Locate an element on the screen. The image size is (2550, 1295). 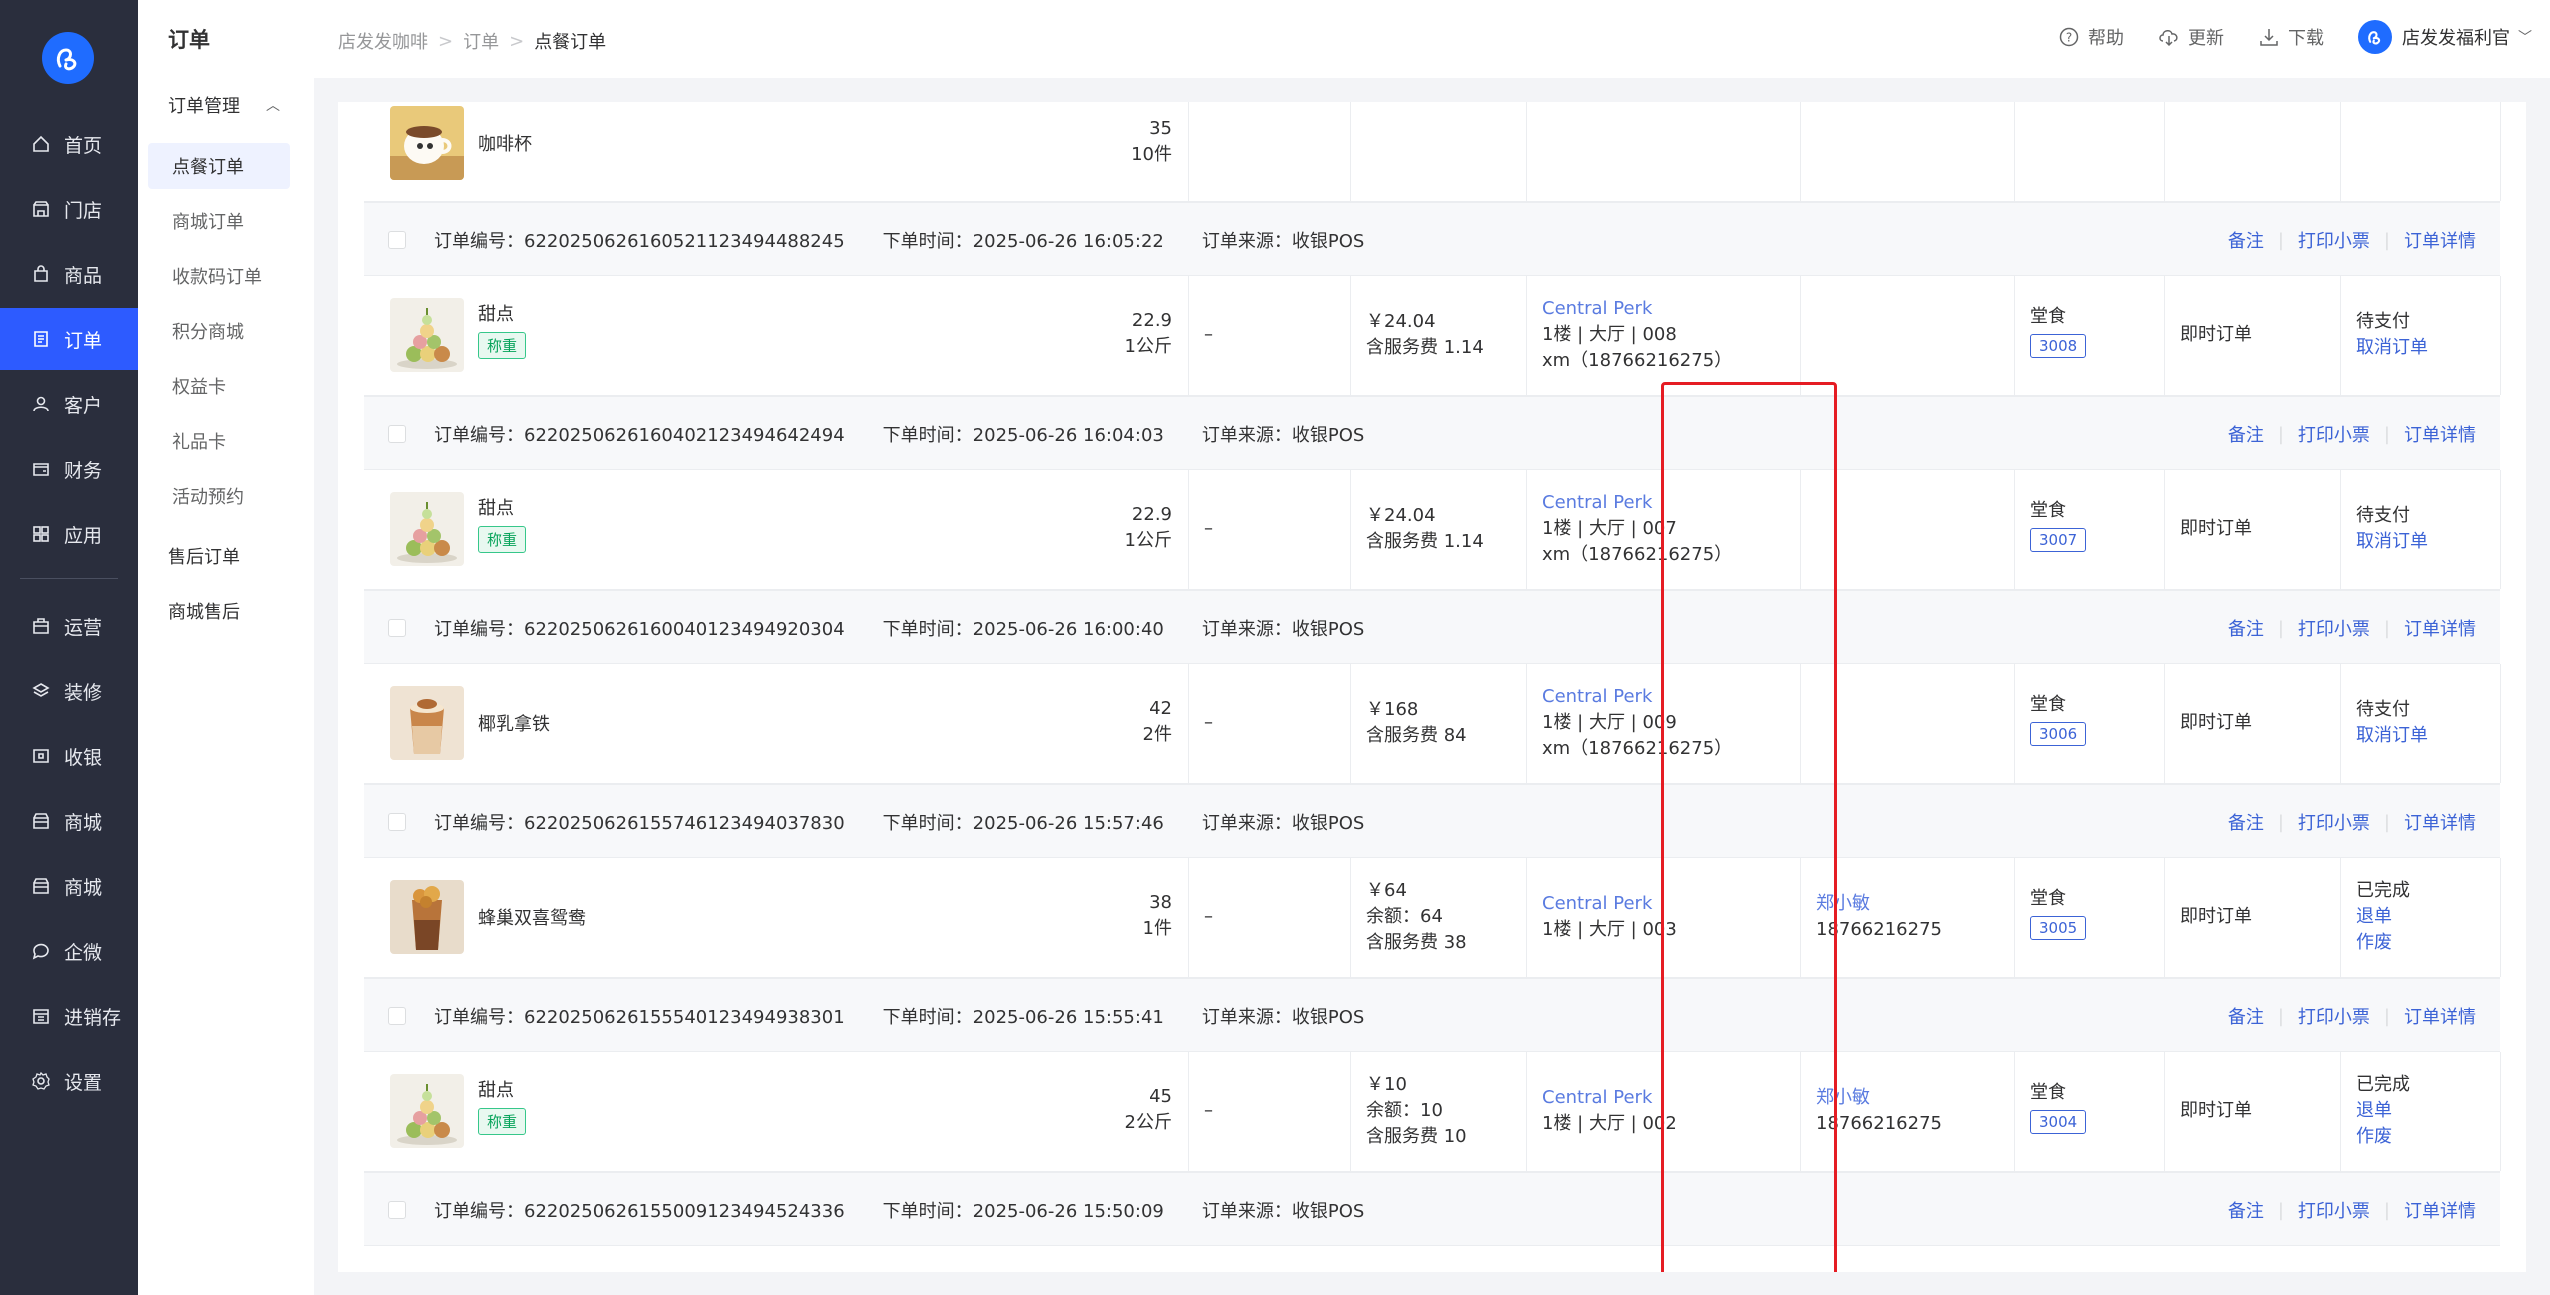
nav-item-label: 企微 is located at coordinates (83, 952).